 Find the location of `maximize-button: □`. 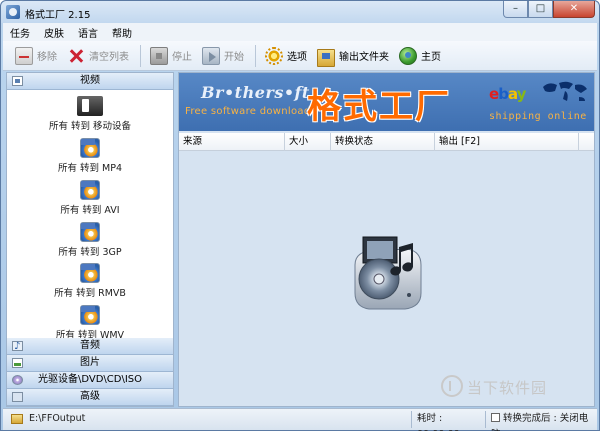

maximize-button: □ is located at coordinates (540, 9).